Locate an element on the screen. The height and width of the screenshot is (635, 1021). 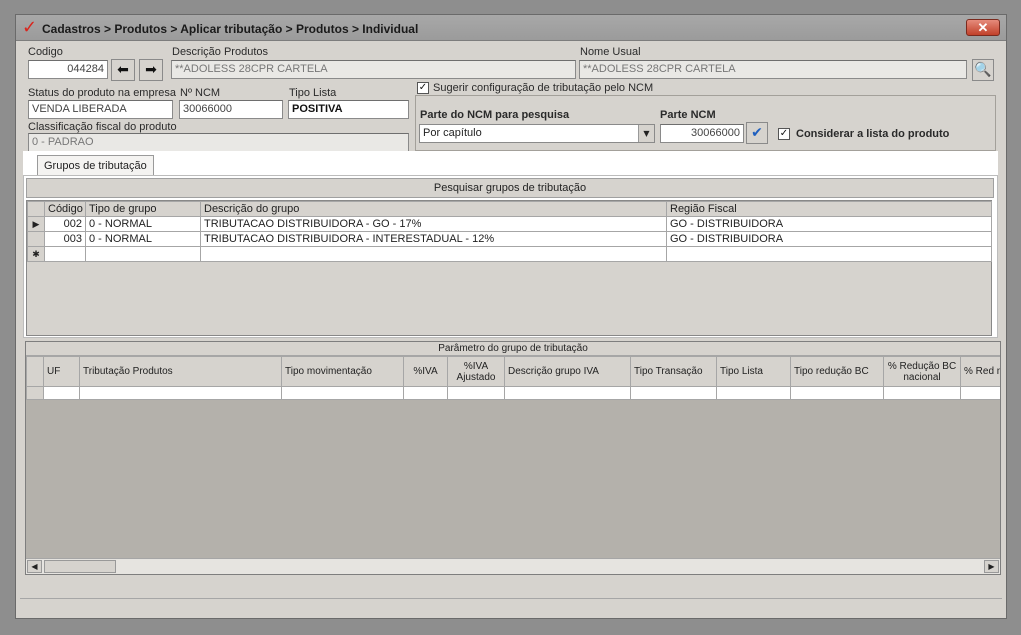
parte-ncm-pesquisa-select: Por capítulo ▼ is located at coordinates (537, 133).